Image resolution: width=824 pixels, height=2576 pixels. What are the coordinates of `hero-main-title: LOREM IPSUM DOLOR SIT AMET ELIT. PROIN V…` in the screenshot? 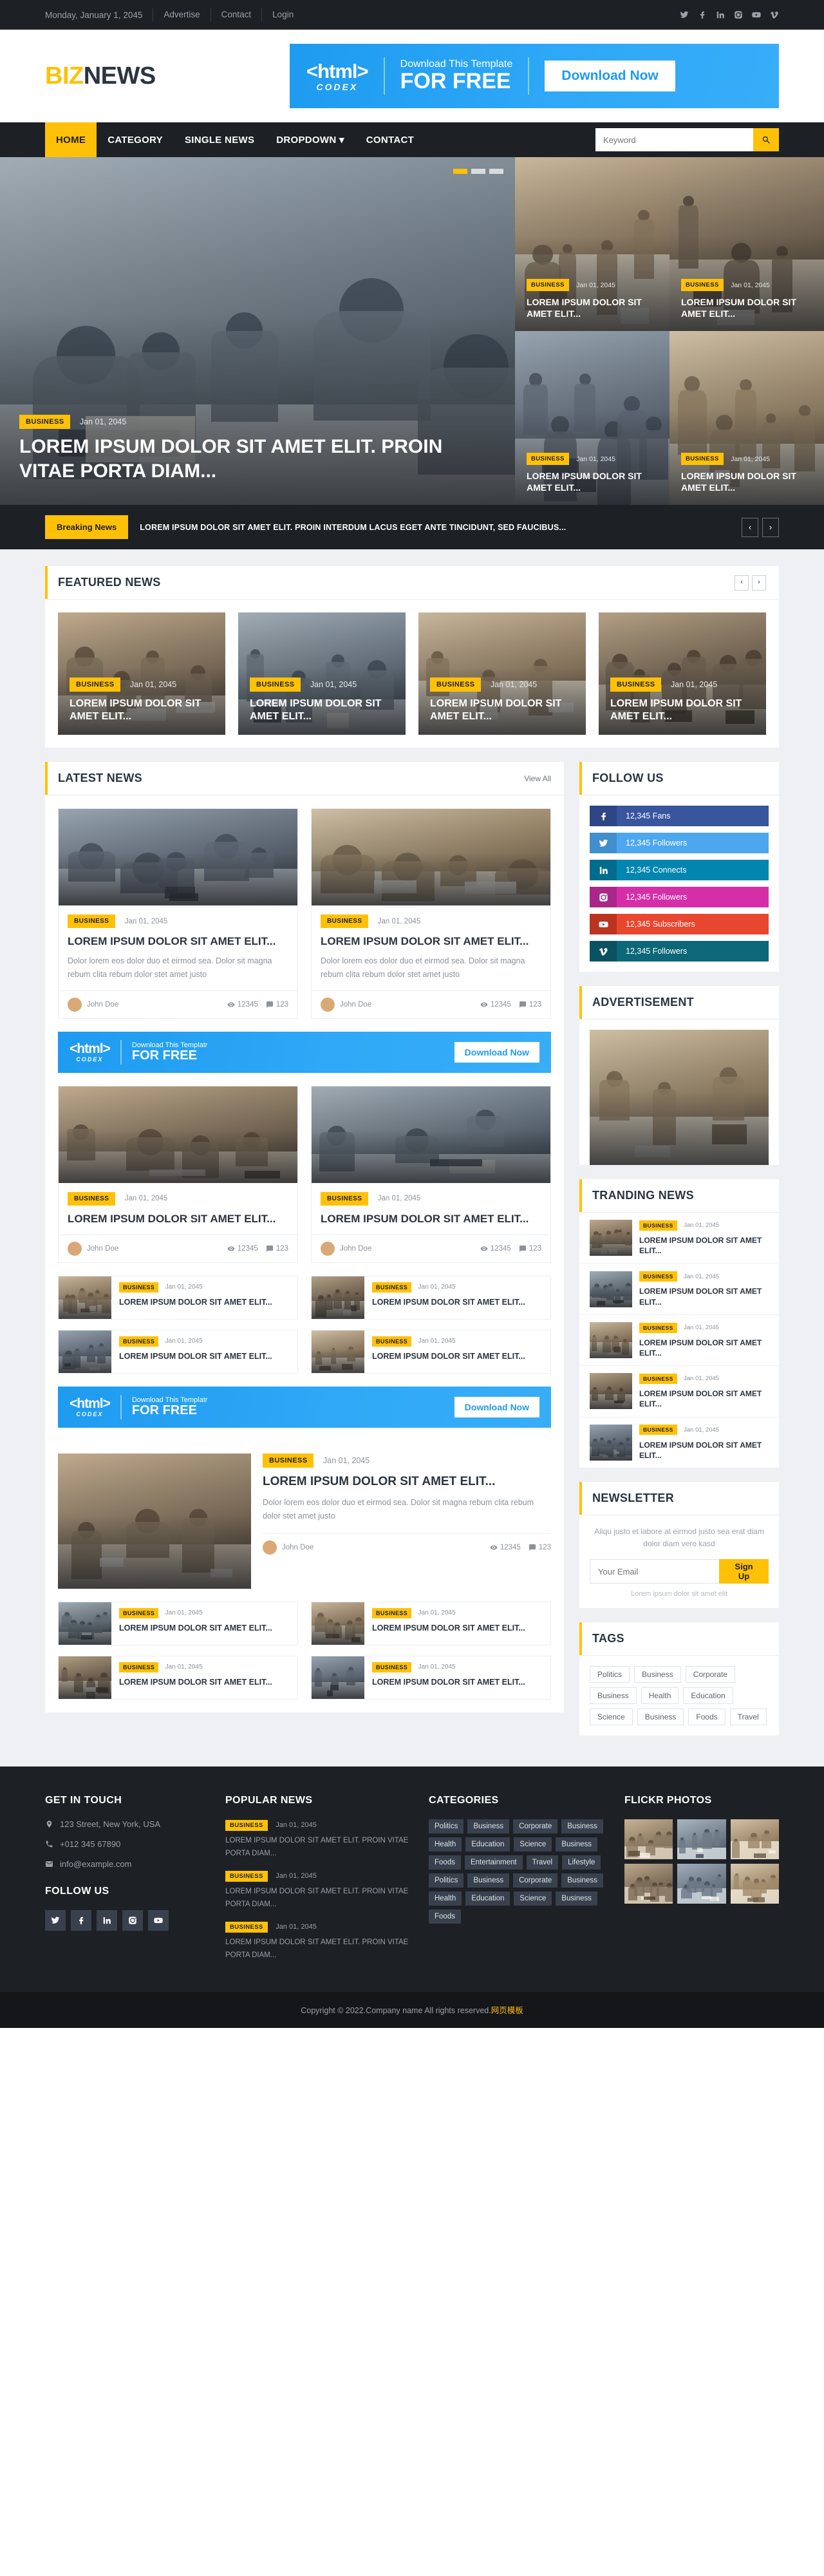 It's located at (257, 459).